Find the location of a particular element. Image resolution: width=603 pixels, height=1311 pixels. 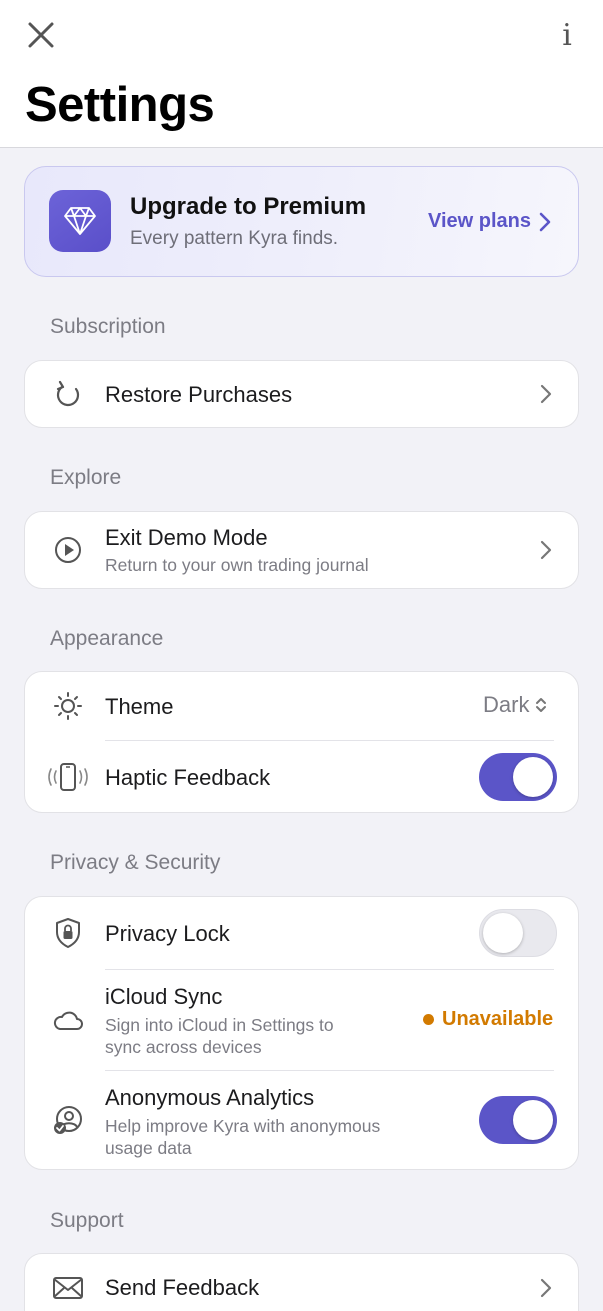

premium-subtitle: Every pattern Kyra finds. is located at coordinates (234, 238).